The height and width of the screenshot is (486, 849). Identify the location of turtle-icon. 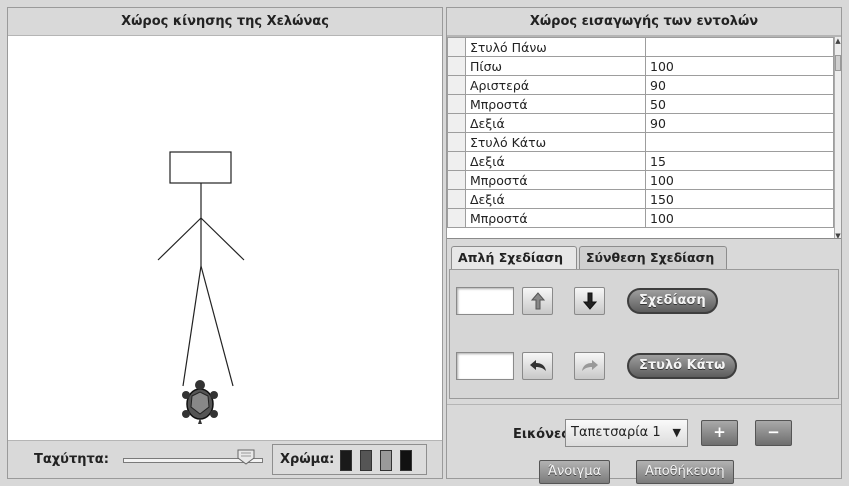
(200, 402).